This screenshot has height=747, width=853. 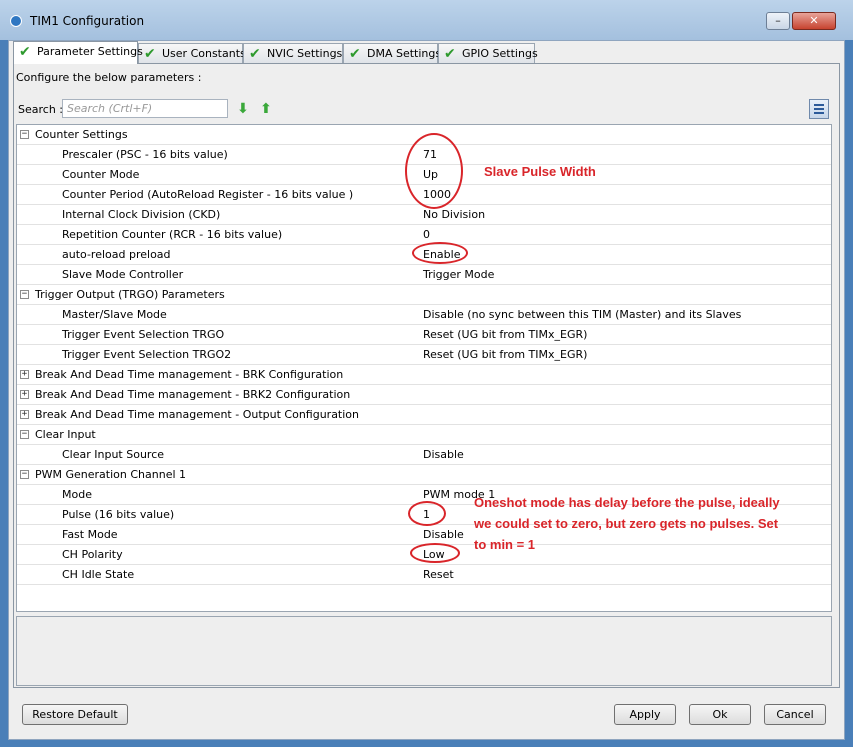 I want to click on param-value: Low, so click(x=434, y=554).